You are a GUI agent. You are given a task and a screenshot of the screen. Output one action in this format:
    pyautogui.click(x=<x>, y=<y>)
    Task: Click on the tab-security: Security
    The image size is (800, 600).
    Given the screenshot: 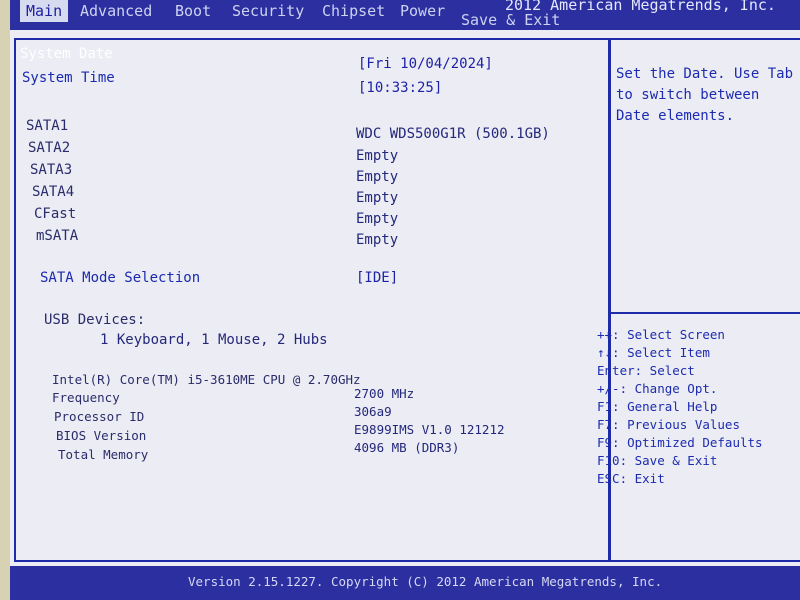 What is the action you would take?
    pyautogui.click(x=268, y=11)
    